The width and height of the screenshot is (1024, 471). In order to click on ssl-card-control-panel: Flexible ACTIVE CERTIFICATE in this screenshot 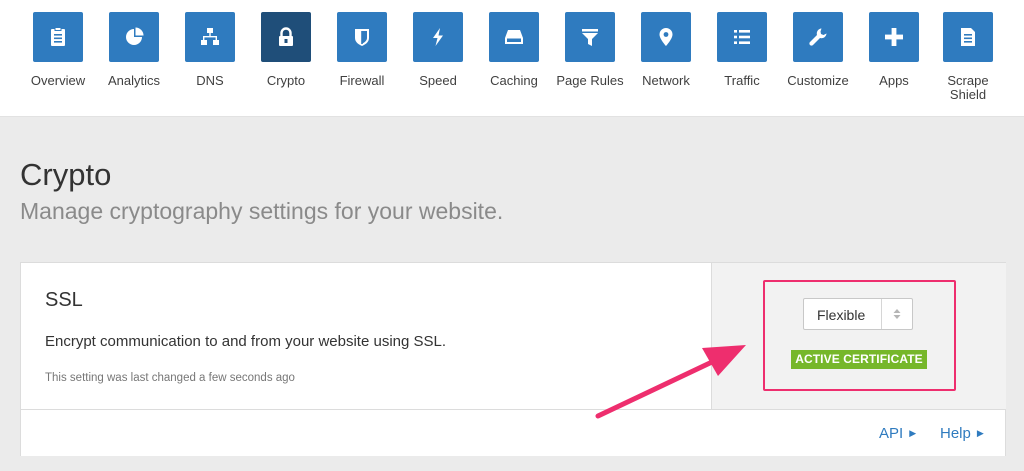, I will do `click(858, 336)`.